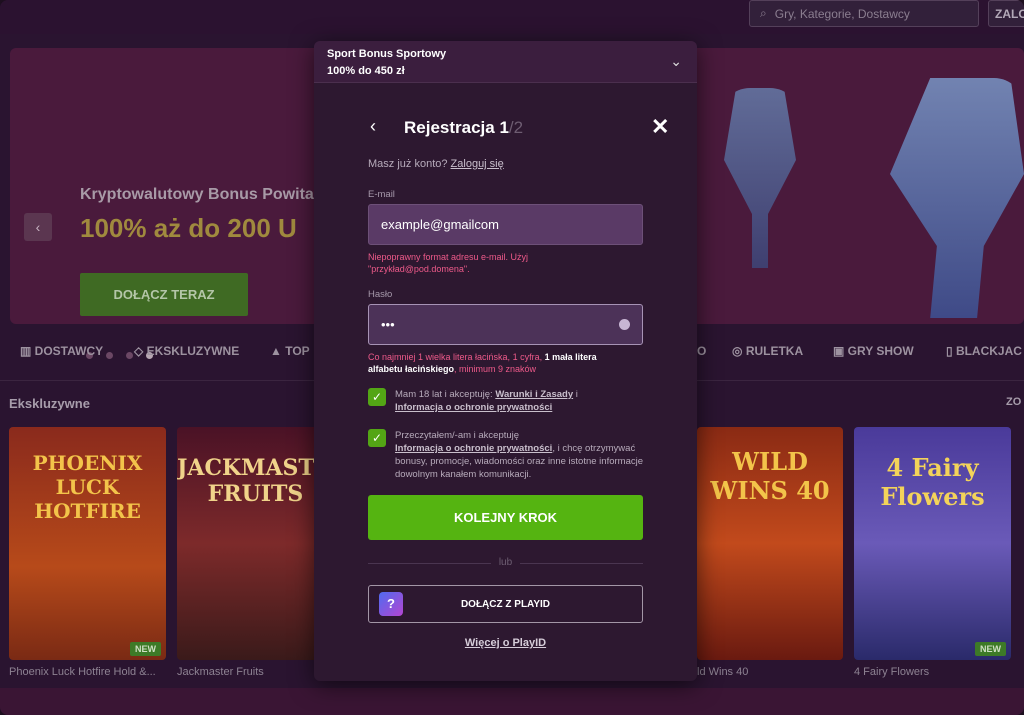 This screenshot has width=1024, height=715. I want to click on search-placeholder: Gry, Kategorie, Dostawcy, so click(842, 13).